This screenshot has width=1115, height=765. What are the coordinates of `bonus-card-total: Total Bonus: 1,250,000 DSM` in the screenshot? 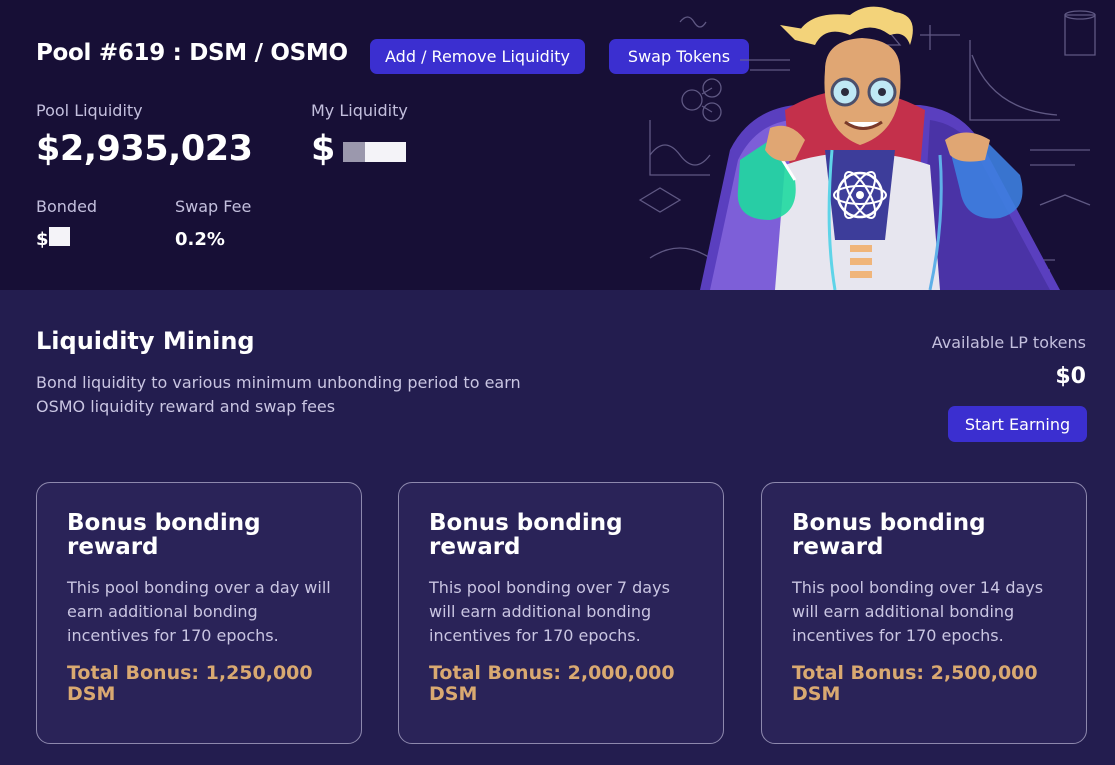 It's located at (190, 683).